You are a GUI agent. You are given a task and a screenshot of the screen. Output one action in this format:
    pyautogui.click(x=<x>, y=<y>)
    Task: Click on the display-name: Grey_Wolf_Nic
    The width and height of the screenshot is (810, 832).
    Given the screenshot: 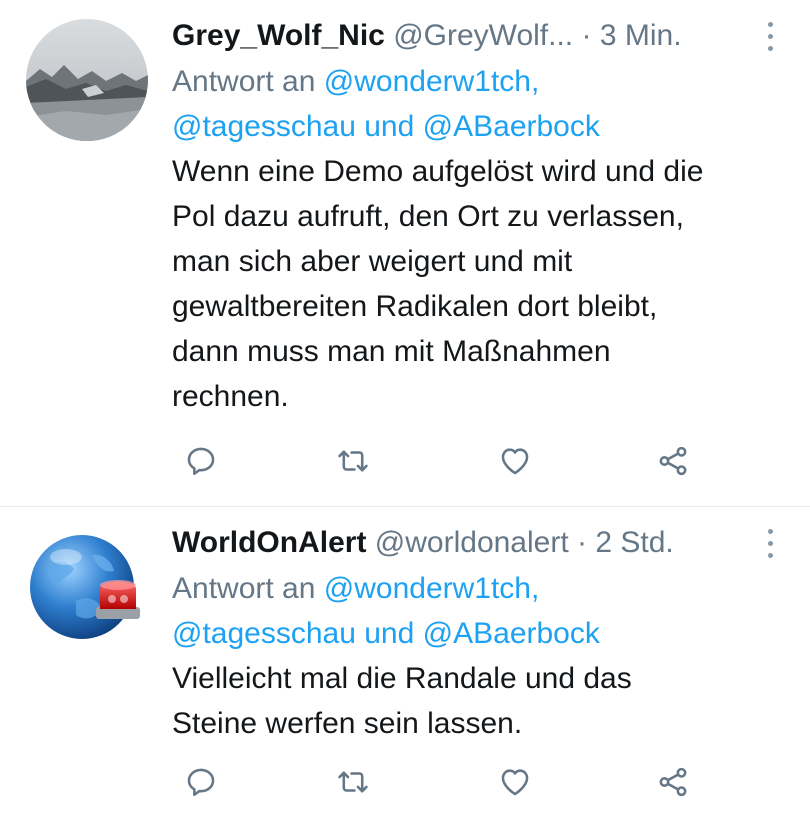 What is the action you would take?
    pyautogui.click(x=278, y=35)
    